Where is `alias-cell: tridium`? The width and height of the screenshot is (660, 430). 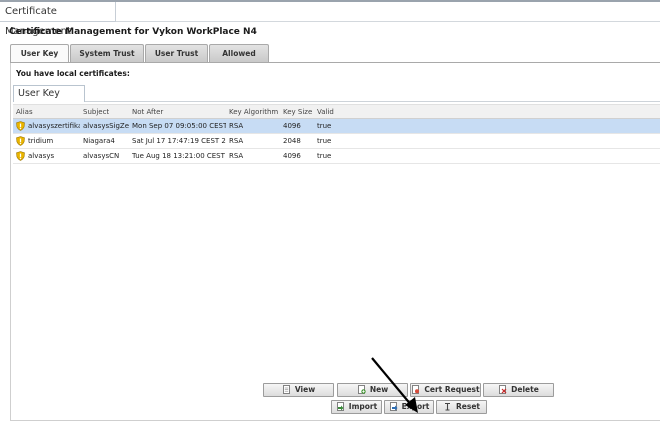 alias-cell: tridium is located at coordinates (41, 141).